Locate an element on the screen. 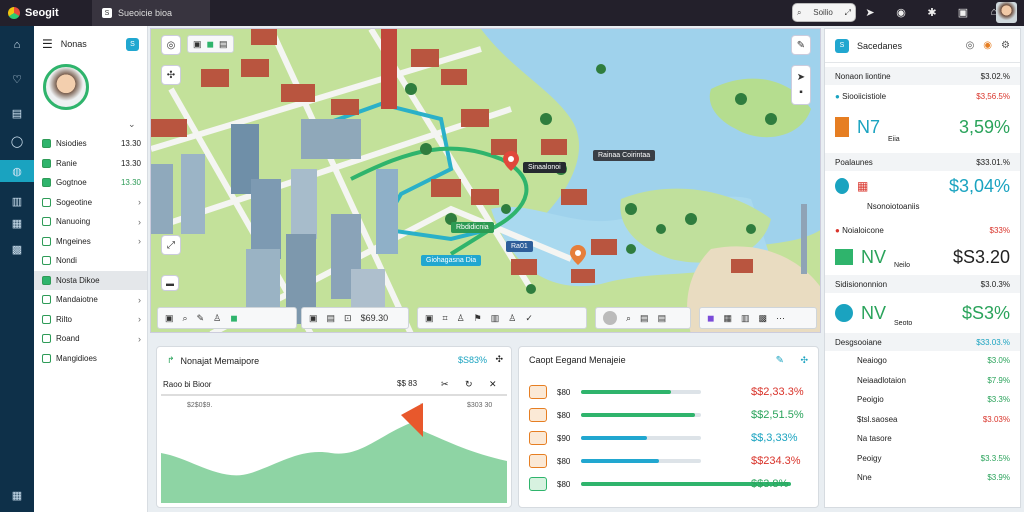 The height and width of the screenshot is (512, 1024). stat-row-2: Nsonoiotoaniis is located at coordinates (922, 206).